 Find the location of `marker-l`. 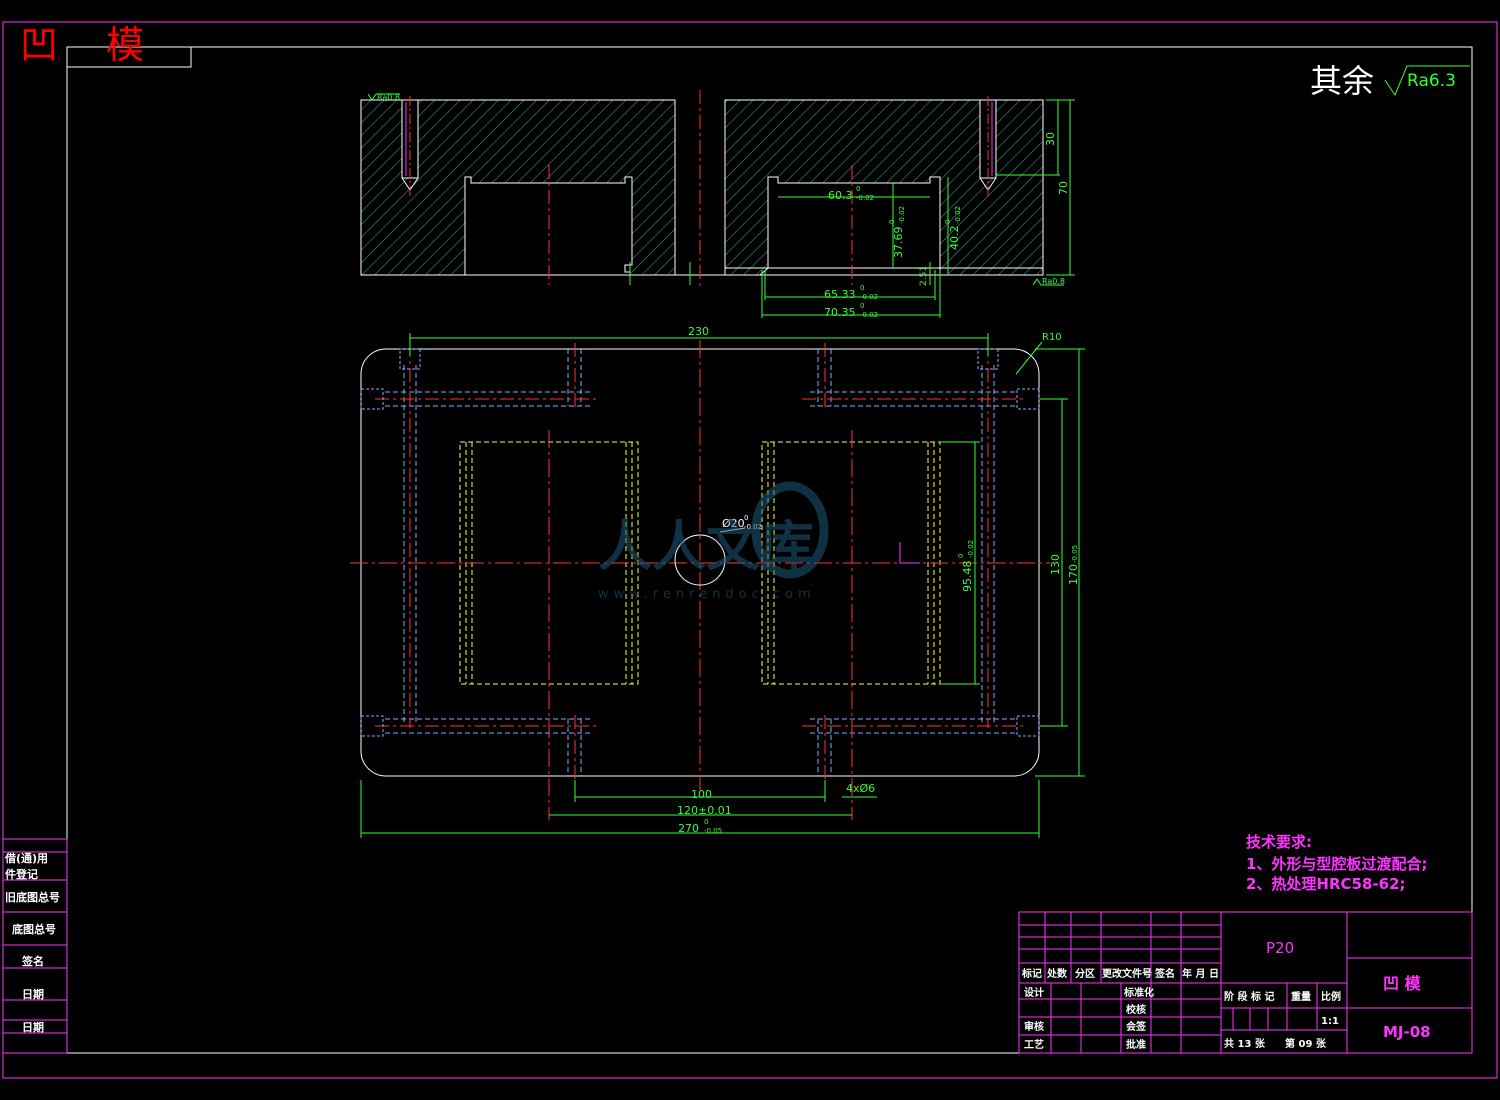

marker-l is located at coordinates (909, 553).